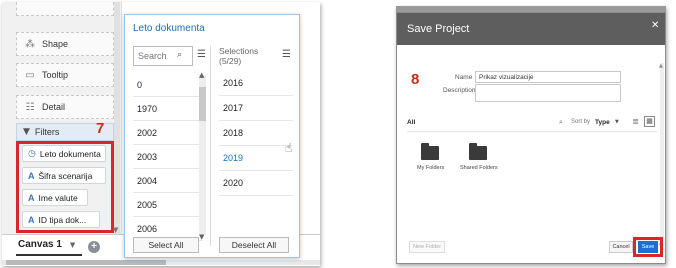 The height and width of the screenshot is (268, 676). I want to click on available-values-list: 0 1970 2002 2003 2004 2005 2006, so click(168, 157).